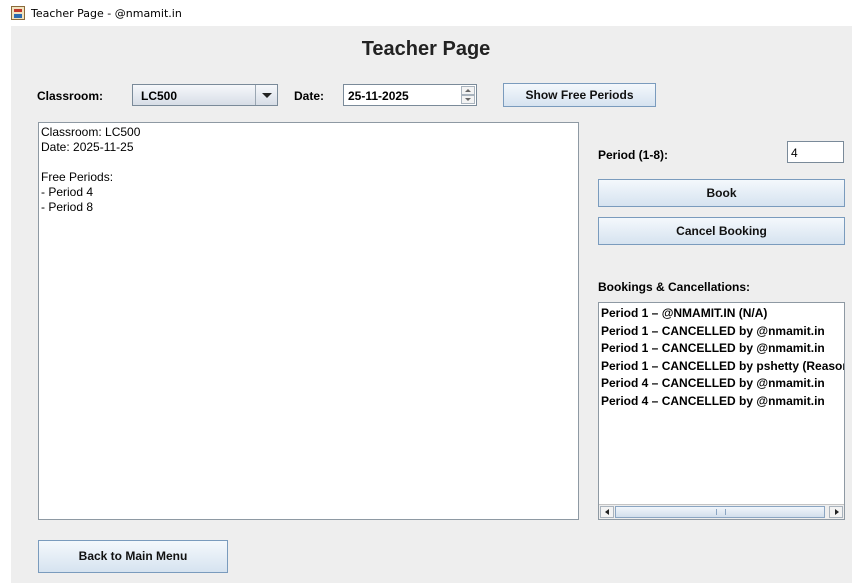 The width and height of the screenshot is (852, 583). I want to click on output-line: - Period 4, so click(67, 192).